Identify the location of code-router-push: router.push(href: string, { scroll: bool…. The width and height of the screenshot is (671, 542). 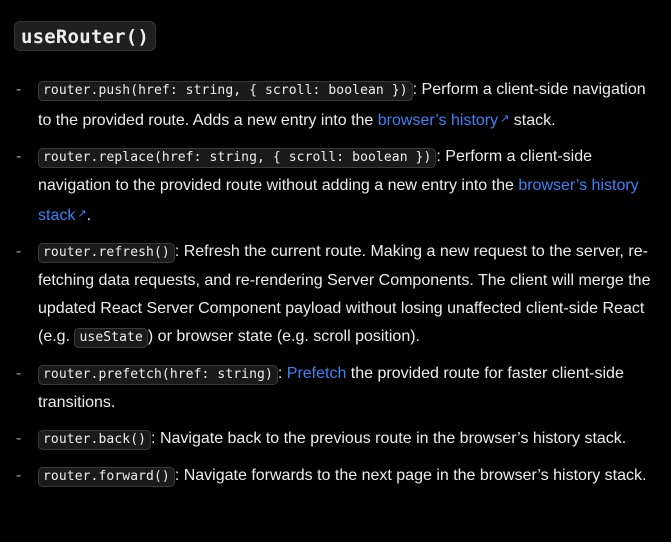
(225, 91).